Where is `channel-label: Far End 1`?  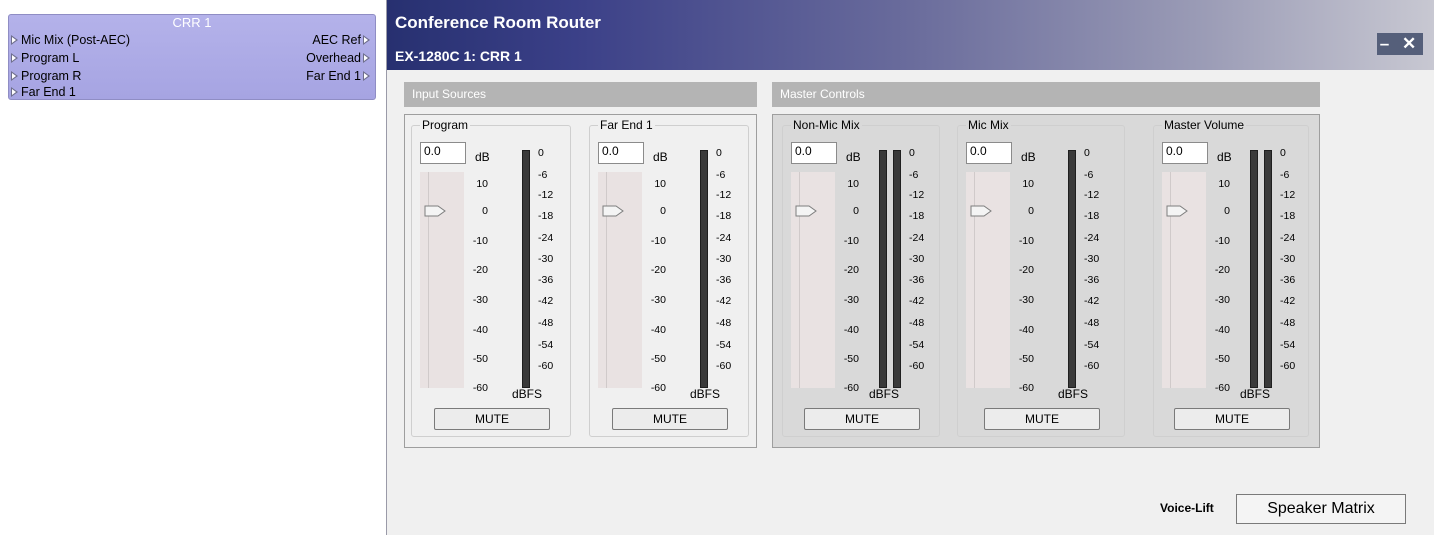 channel-label: Far End 1 is located at coordinates (626, 125).